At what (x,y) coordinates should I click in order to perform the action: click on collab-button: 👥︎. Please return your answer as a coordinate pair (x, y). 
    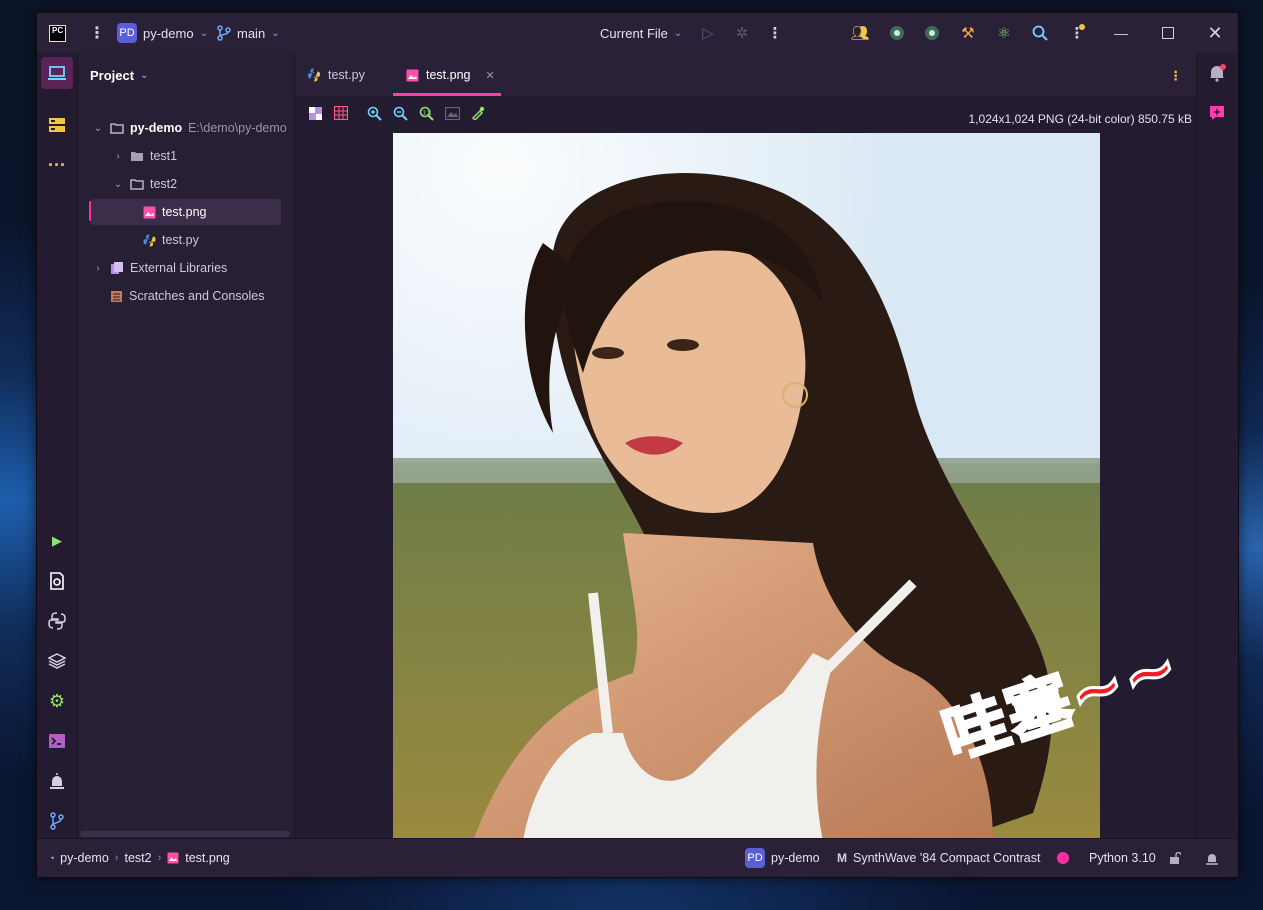
    Looking at the image, I should click on (859, 33).